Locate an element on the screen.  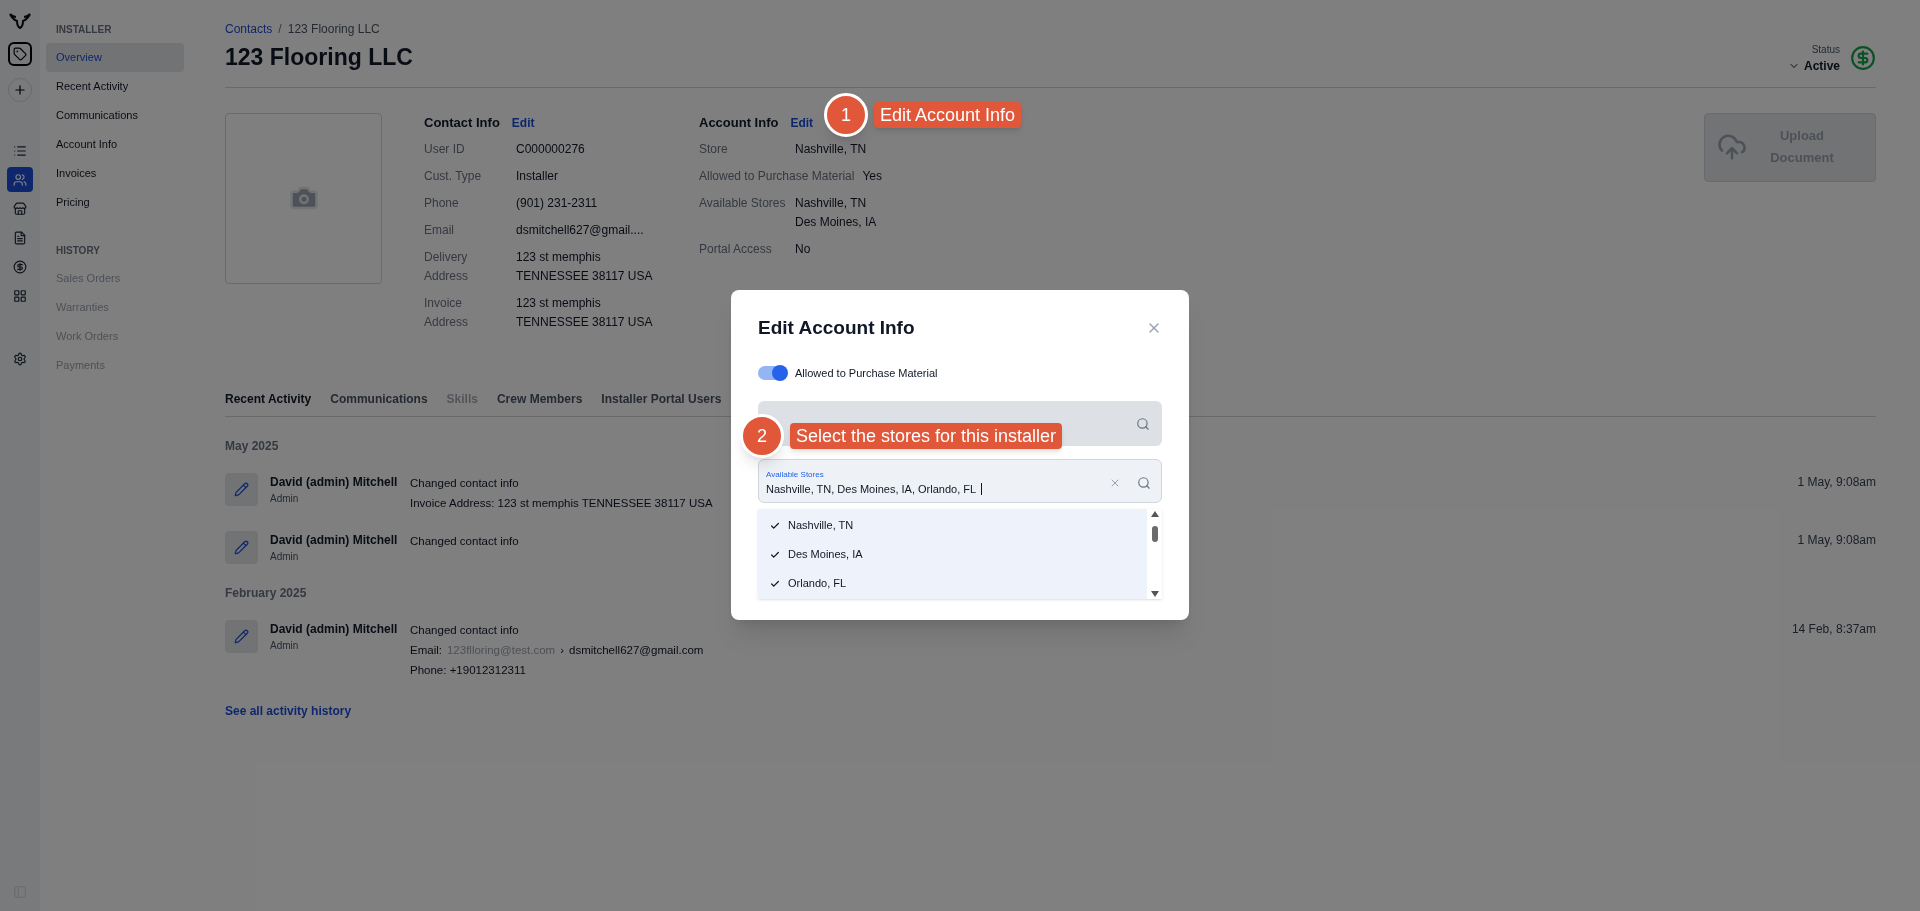
field-floating-label: Available Stores is located at coordinates (795, 474).